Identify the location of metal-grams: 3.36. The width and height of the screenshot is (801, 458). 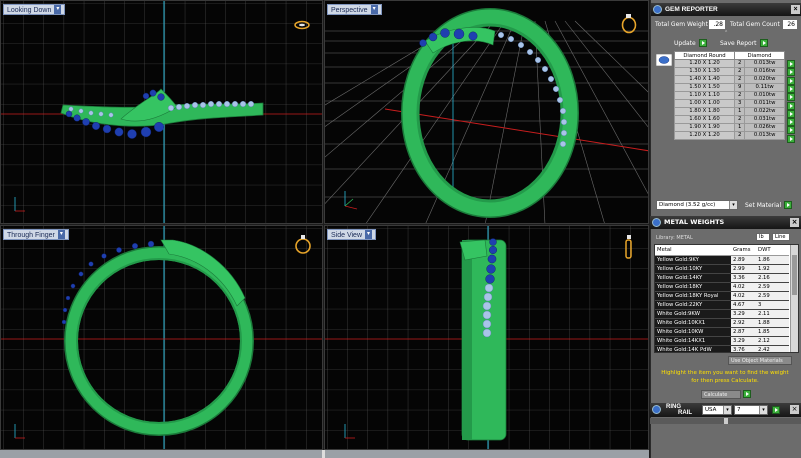
(743, 278).